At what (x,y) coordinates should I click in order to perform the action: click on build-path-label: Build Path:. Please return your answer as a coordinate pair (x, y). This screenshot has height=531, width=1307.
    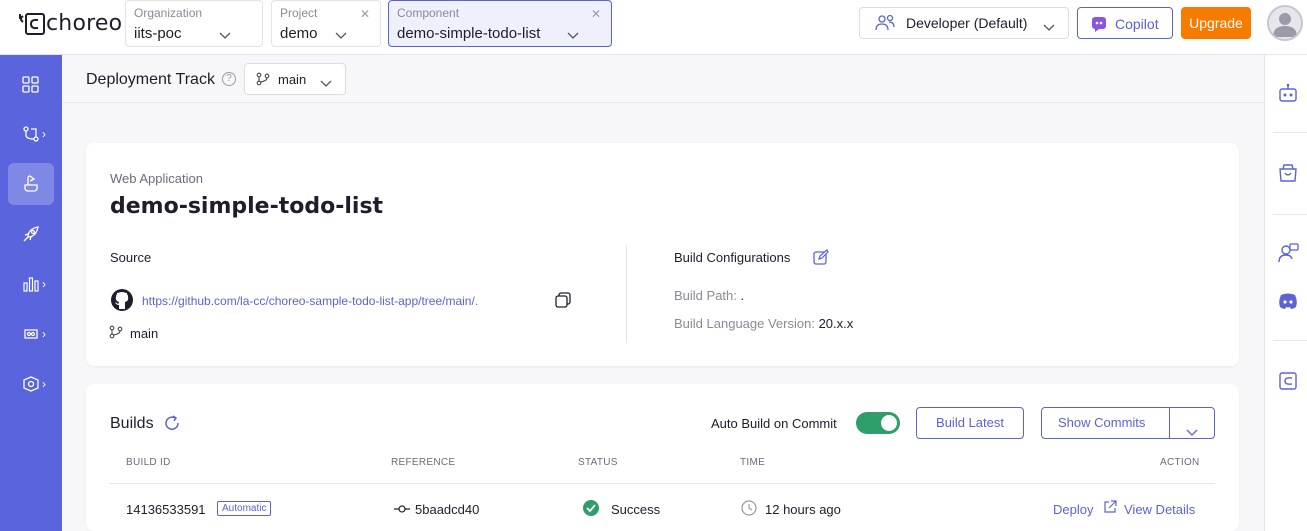
    Looking at the image, I should click on (705, 295).